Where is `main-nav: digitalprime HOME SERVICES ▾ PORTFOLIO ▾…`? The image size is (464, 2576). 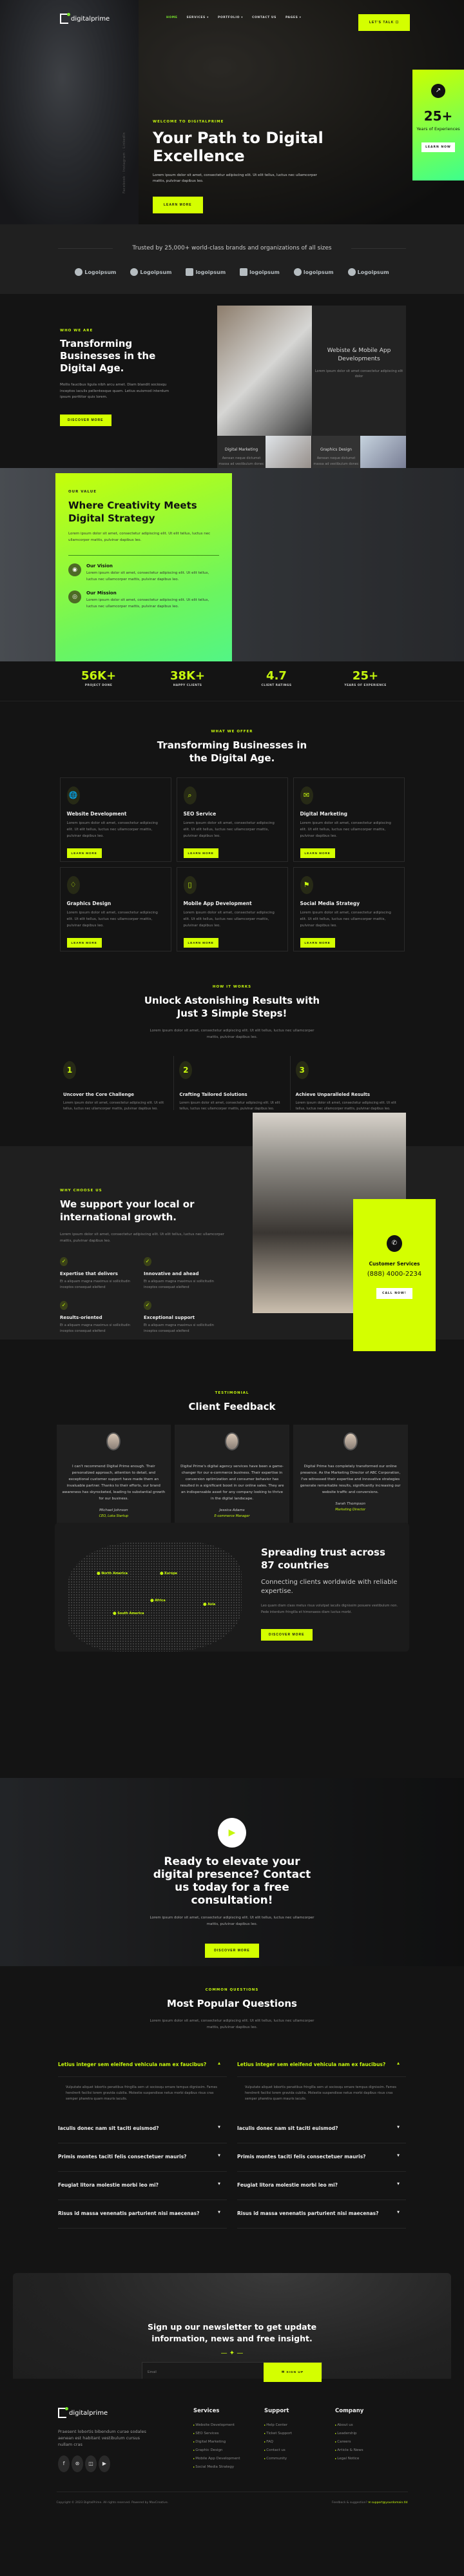 main-nav: digitalprime HOME SERVICES ▾ PORTFOLIO ▾… is located at coordinates (232, 21).